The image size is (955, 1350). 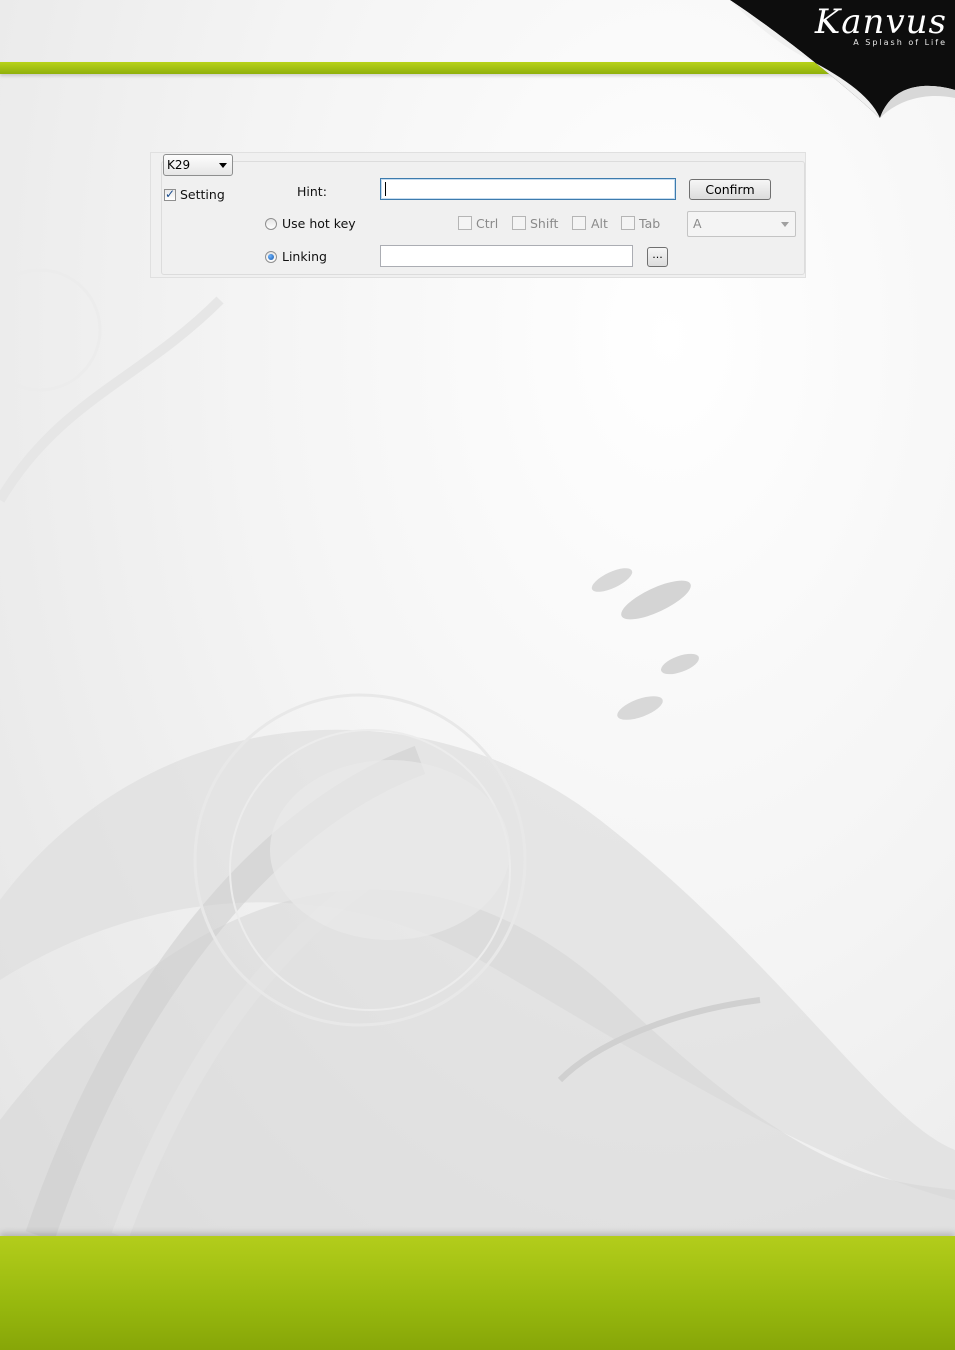 I want to click on radio-selected-dot, so click(x=271, y=257).